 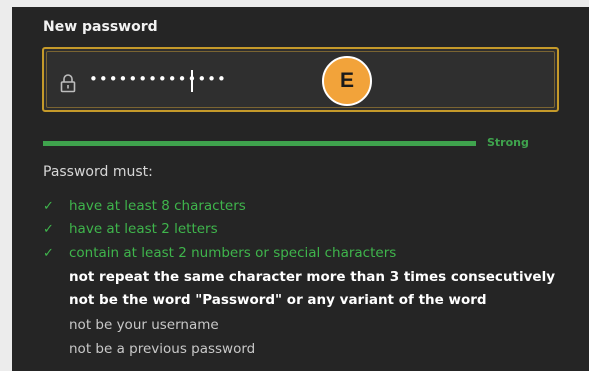 I want to click on rule-item: not be a previous password, so click(x=149, y=349).